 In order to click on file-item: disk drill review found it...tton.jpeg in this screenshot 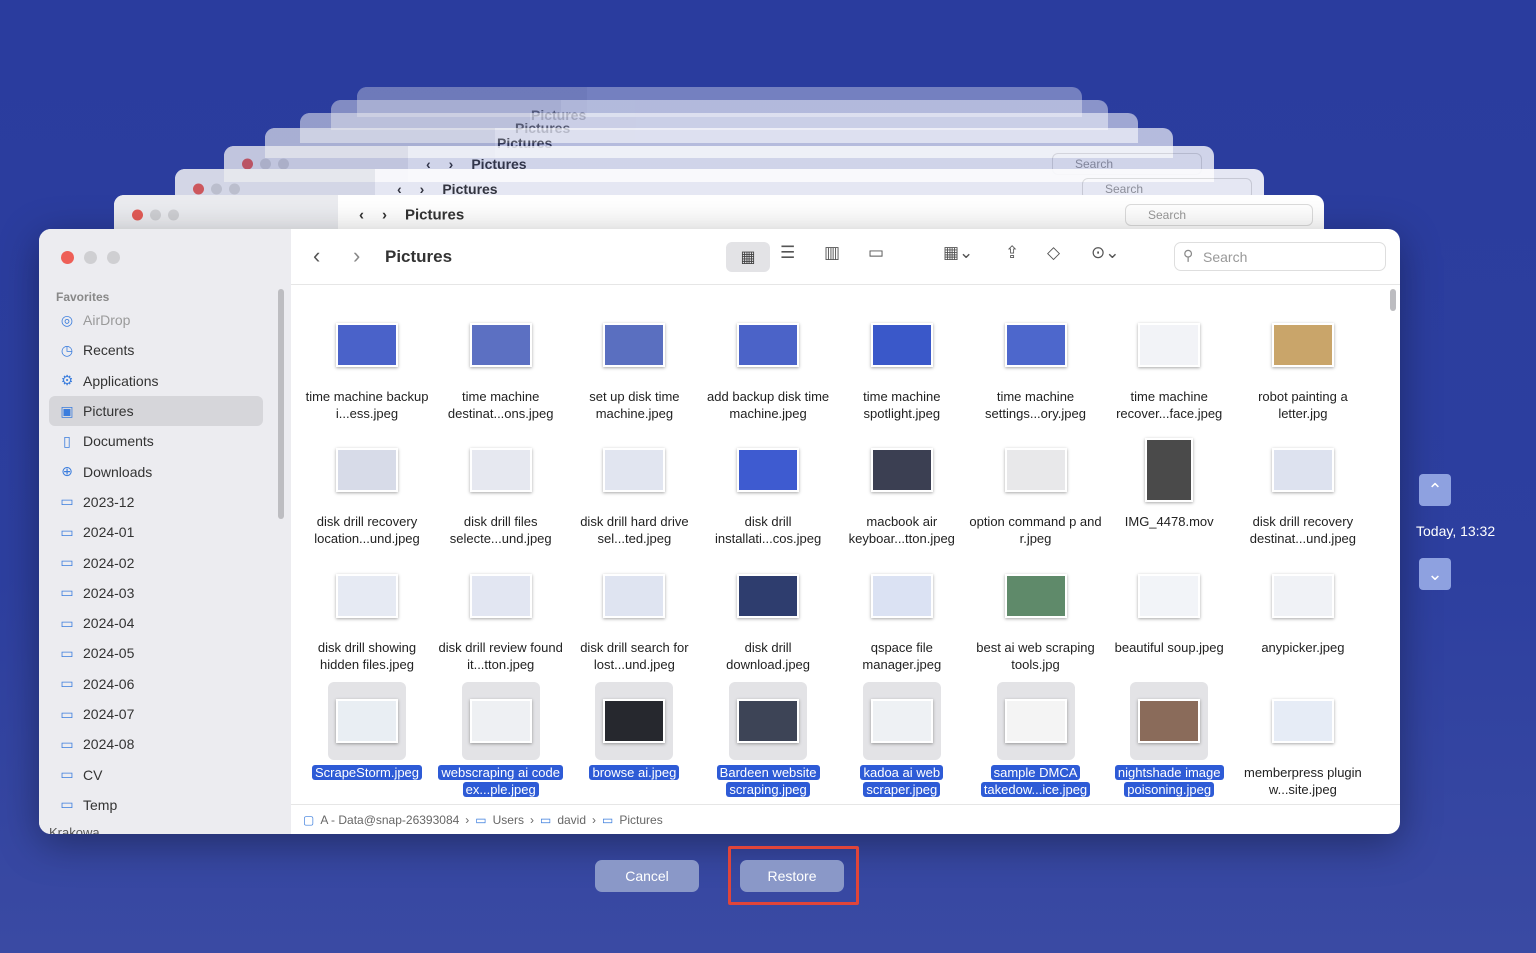, I will do `click(501, 615)`.